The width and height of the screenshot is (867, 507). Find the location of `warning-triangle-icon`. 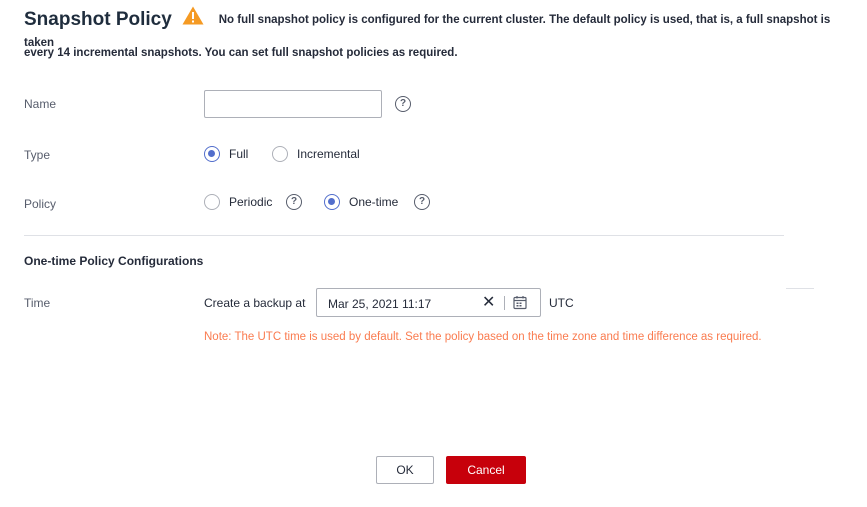

warning-triangle-icon is located at coordinates (193, 18).